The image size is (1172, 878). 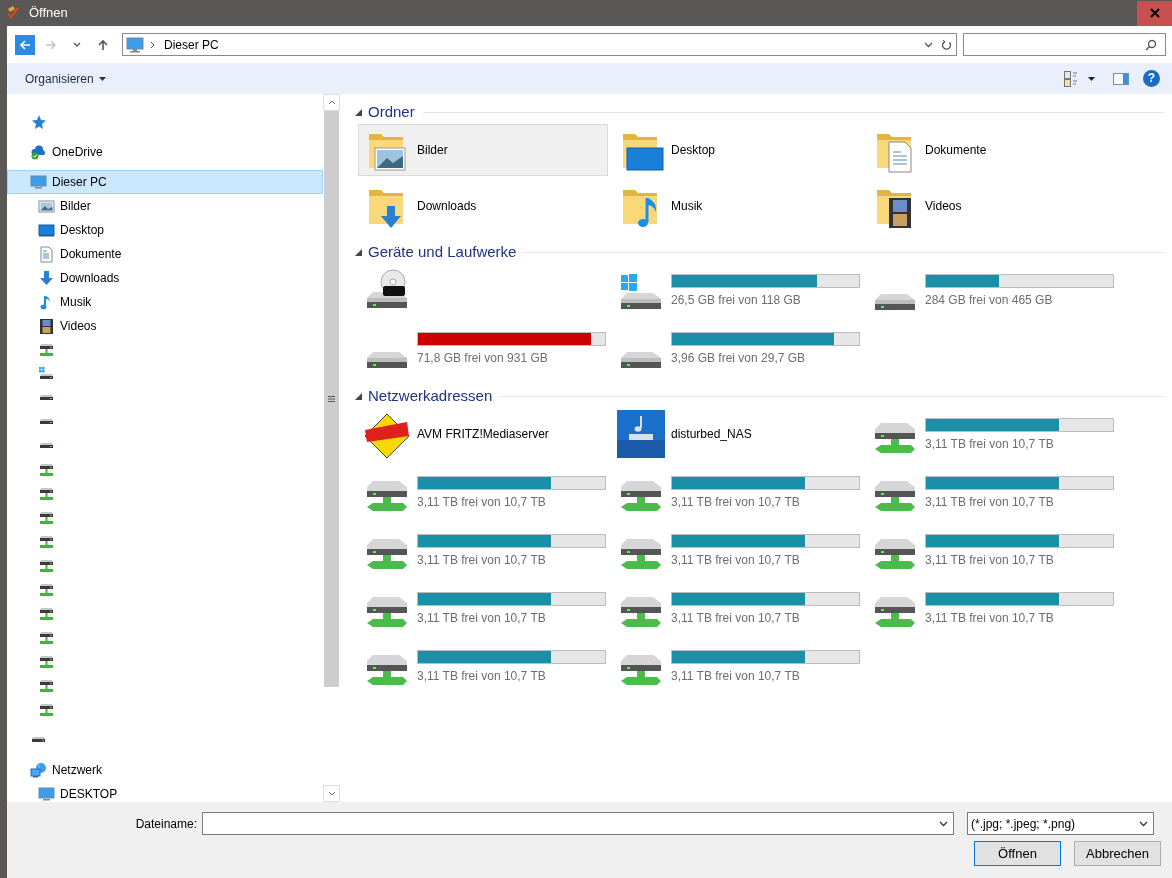 I want to click on scrollbar-thumb, so click(x=331, y=399).